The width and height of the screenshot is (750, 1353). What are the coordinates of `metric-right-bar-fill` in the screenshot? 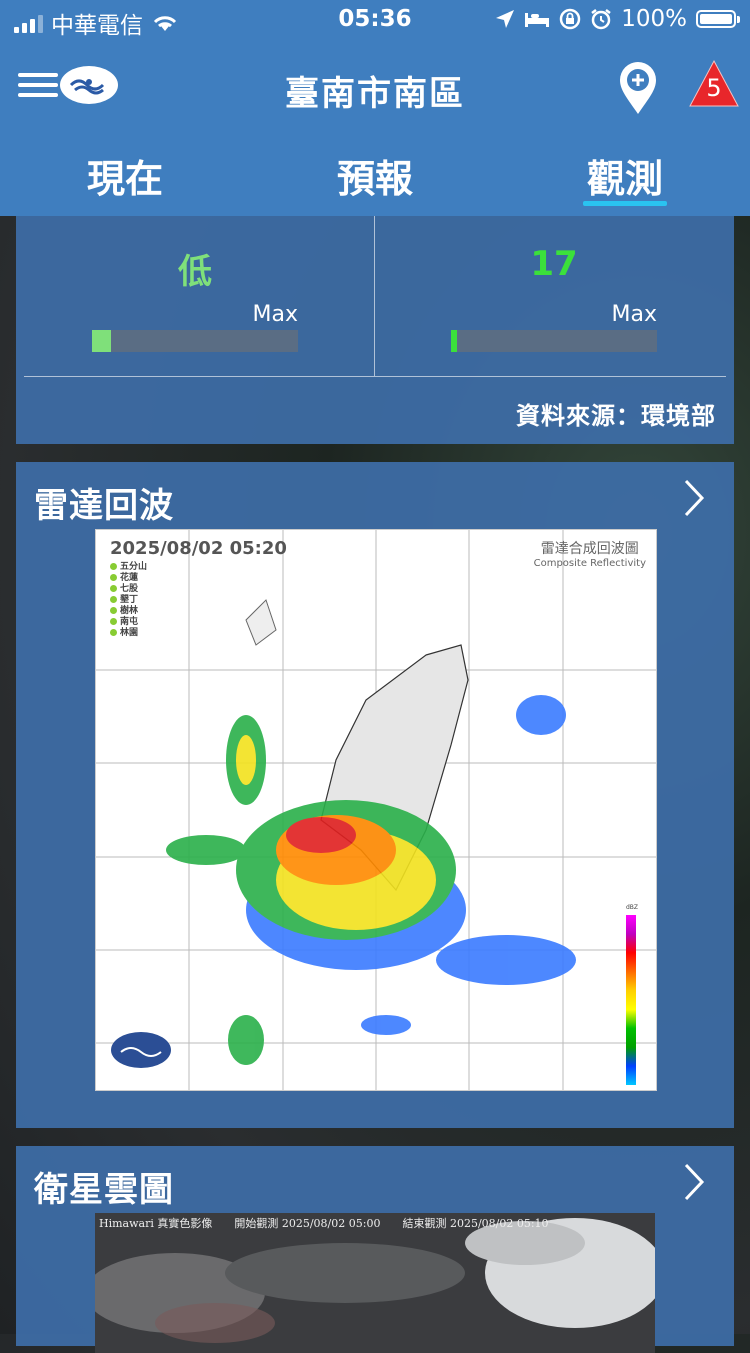 It's located at (454, 341).